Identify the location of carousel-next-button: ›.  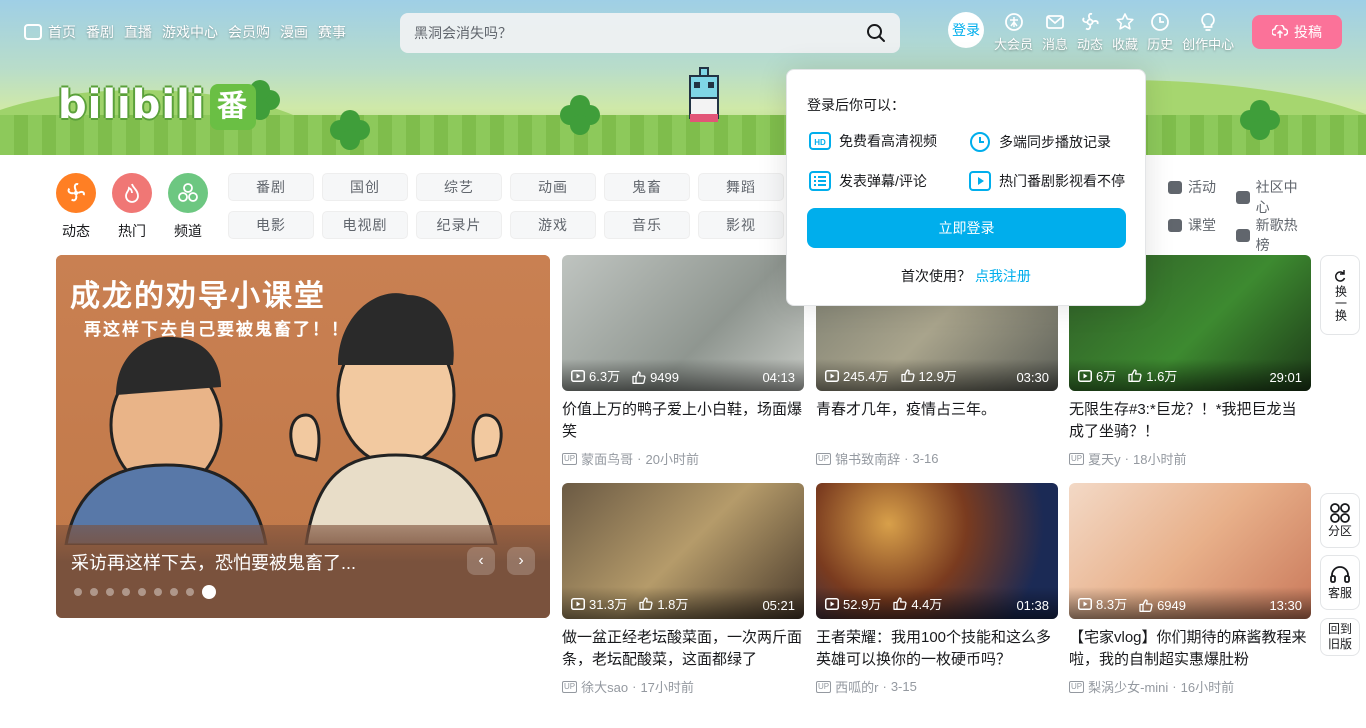
(521, 561).